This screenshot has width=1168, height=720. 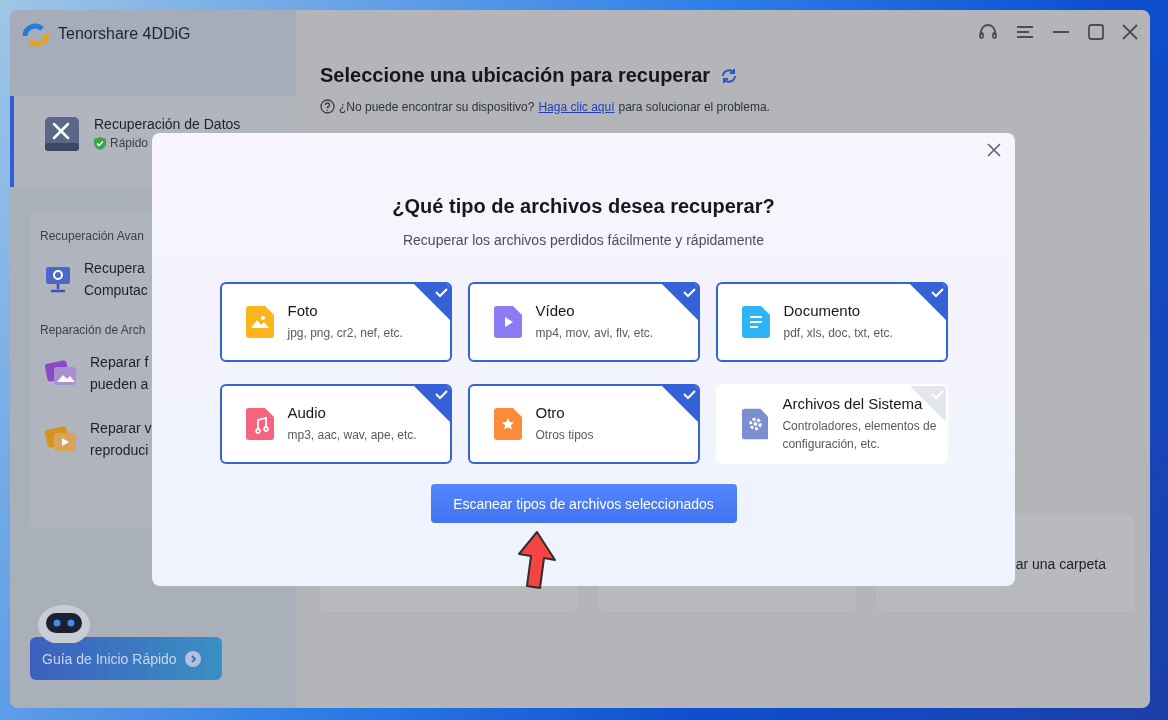 What do you see at coordinates (259, 322) in the screenshot?
I see `image-file-icon` at bounding box center [259, 322].